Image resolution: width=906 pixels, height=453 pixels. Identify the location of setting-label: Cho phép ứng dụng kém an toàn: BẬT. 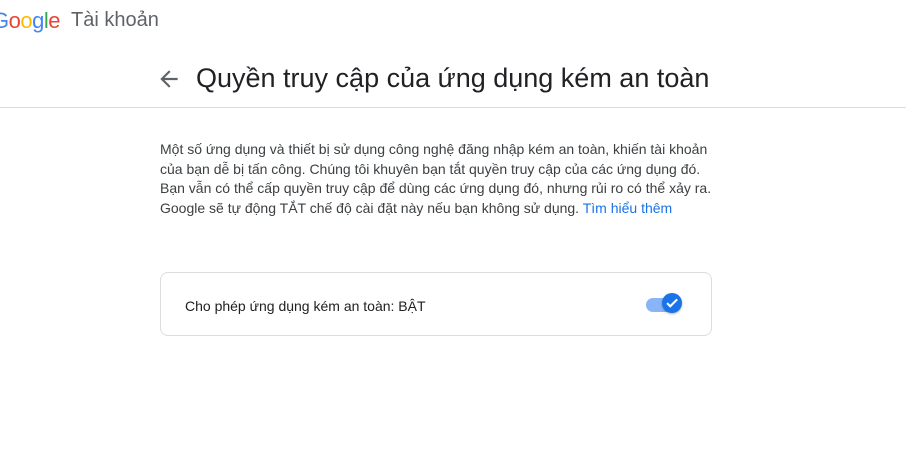
(305, 306).